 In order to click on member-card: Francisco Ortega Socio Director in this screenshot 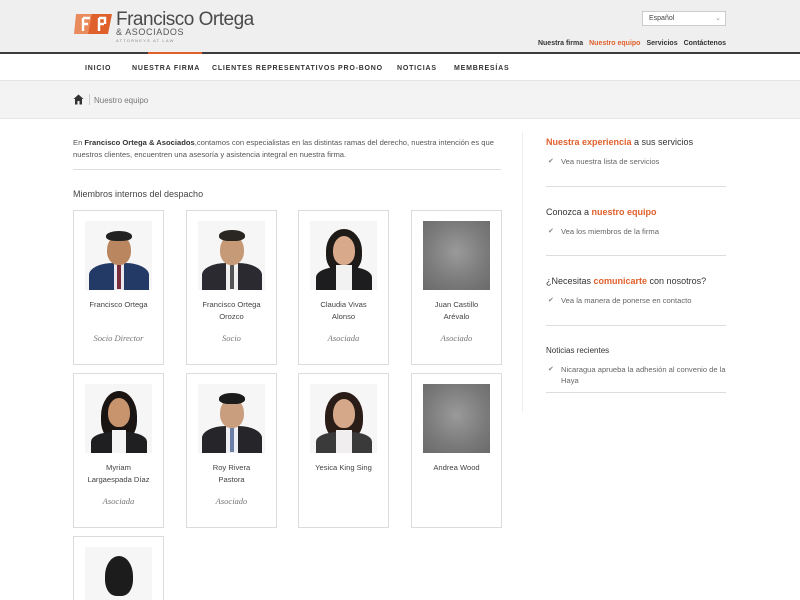, I will do `click(118, 287)`.